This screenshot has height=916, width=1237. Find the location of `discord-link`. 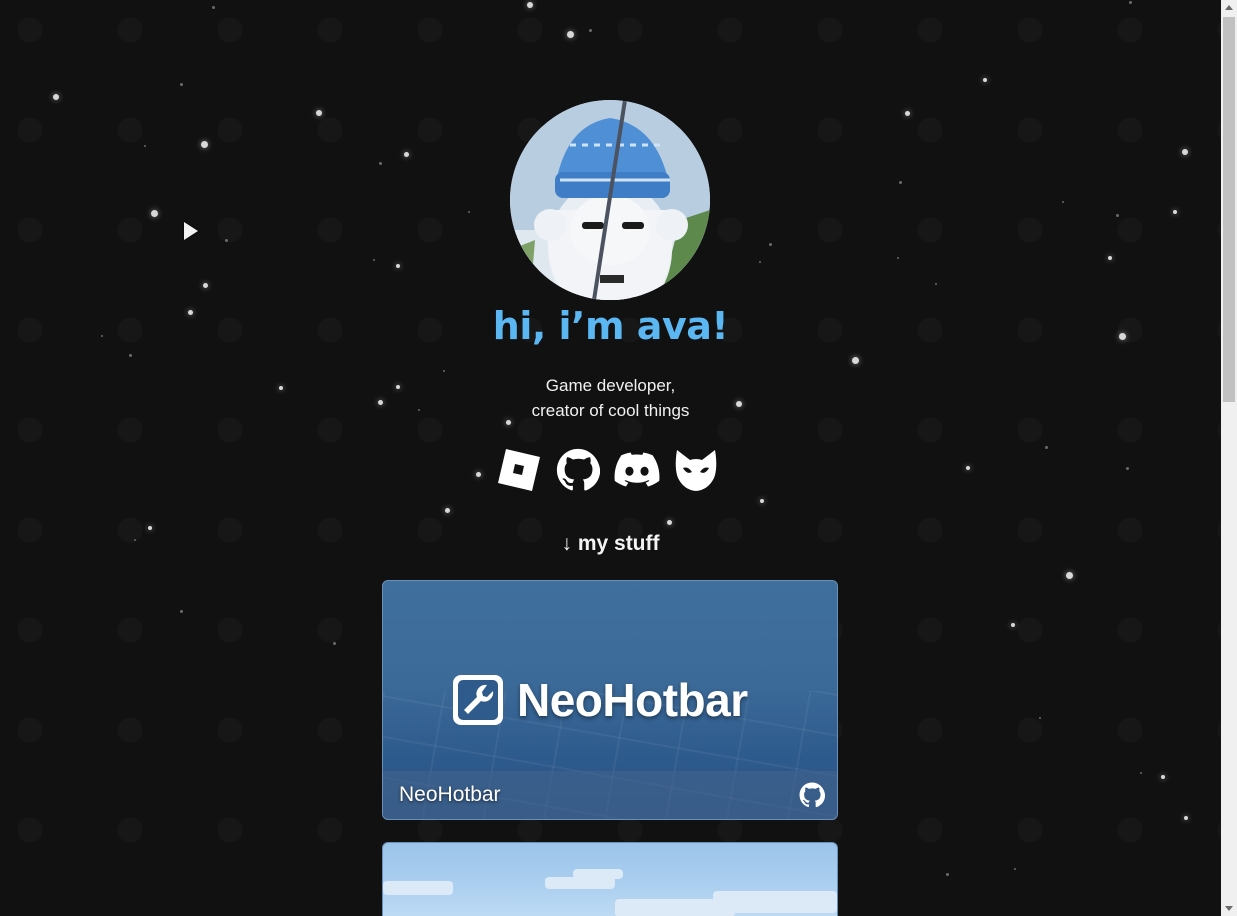

discord-link is located at coordinates (637, 470).